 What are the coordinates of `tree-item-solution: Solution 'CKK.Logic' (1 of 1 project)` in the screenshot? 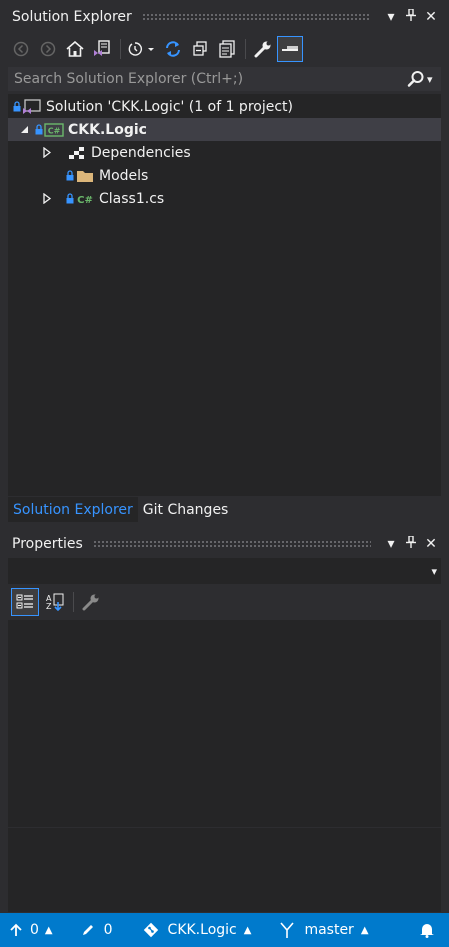 It's located at (224, 106).